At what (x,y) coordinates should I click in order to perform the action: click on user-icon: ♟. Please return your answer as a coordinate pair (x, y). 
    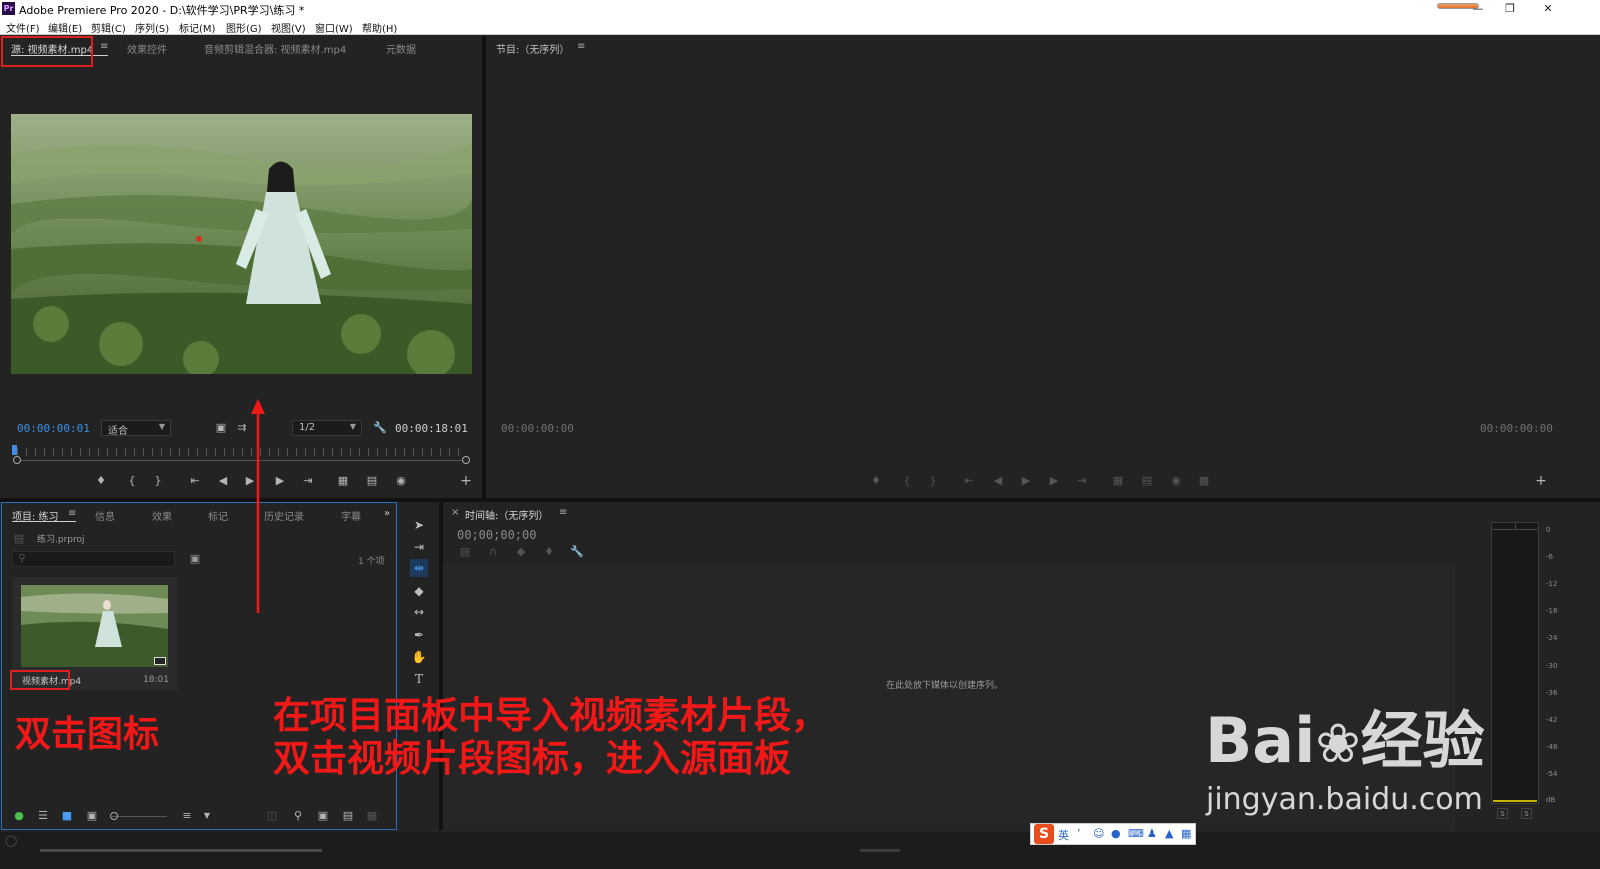
    Looking at the image, I should click on (1152, 833).